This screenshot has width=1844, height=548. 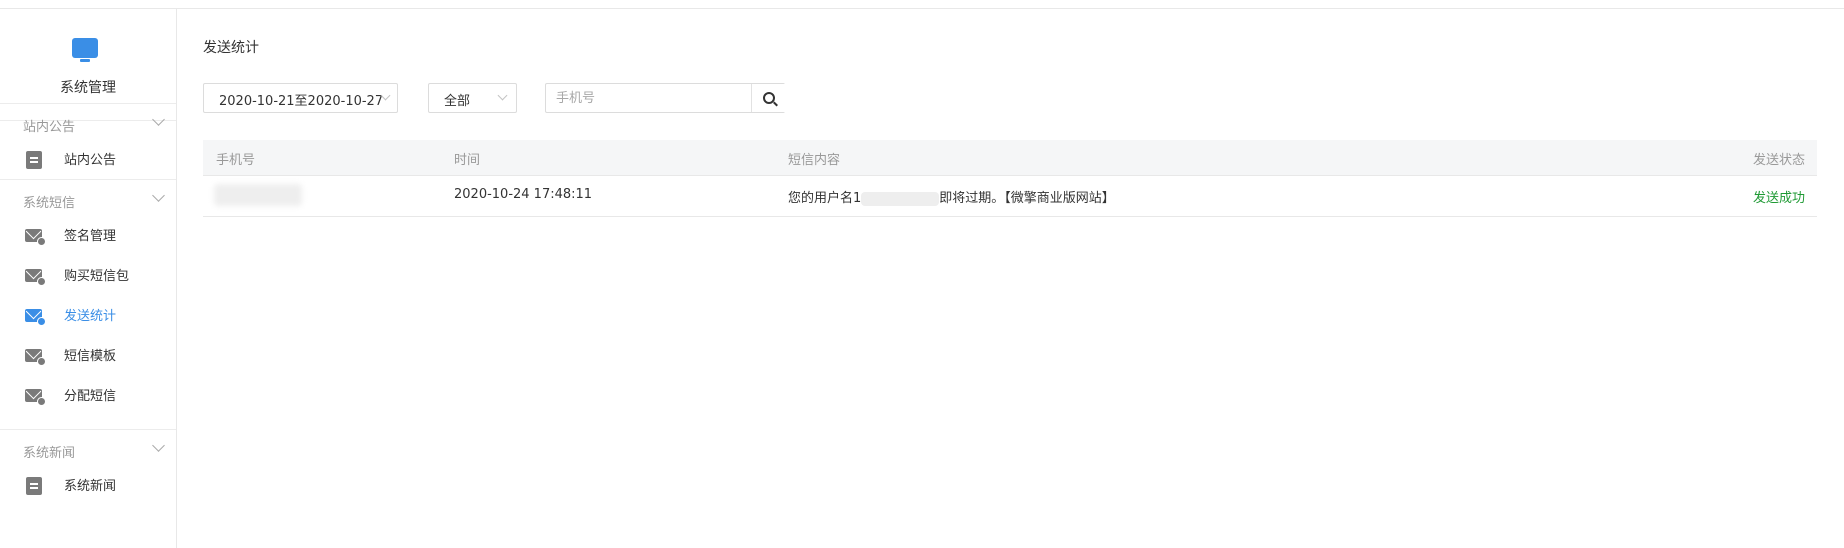 I want to click on column-header-phone: 手机号, so click(x=236, y=160).